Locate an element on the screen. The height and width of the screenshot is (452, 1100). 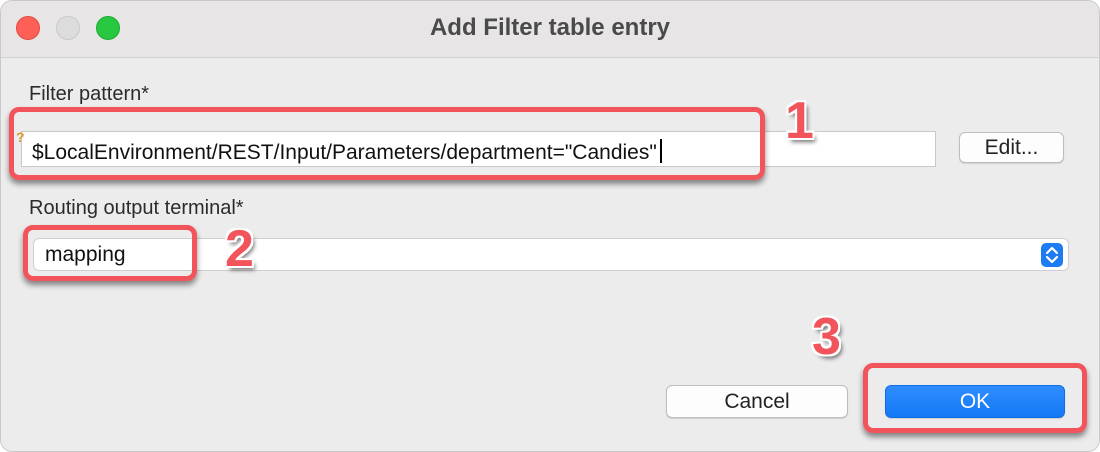
step-number-3: 3 is located at coordinates (826, 337).